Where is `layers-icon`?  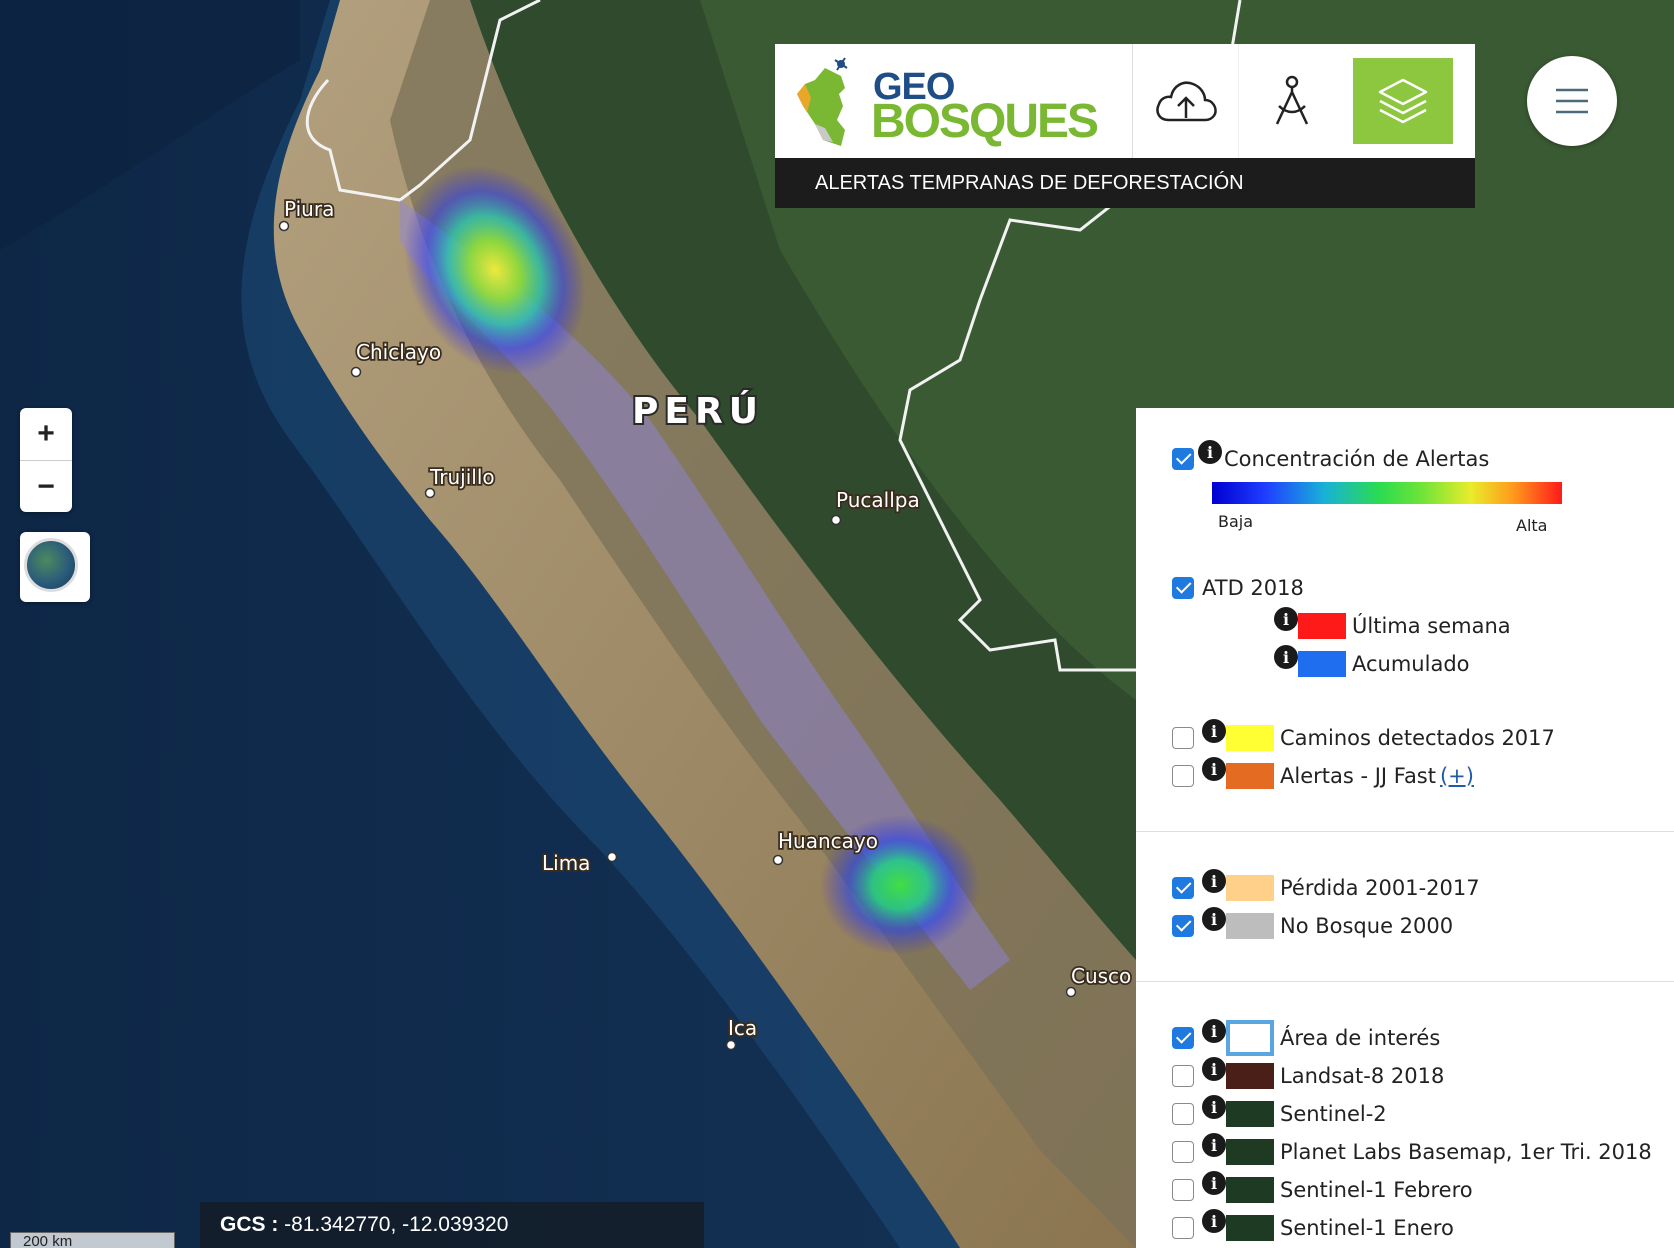 layers-icon is located at coordinates (1403, 101).